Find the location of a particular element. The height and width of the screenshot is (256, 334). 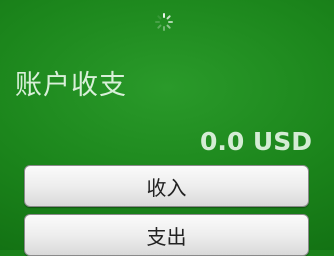

expense-button-label: 支出 is located at coordinates (166, 236).